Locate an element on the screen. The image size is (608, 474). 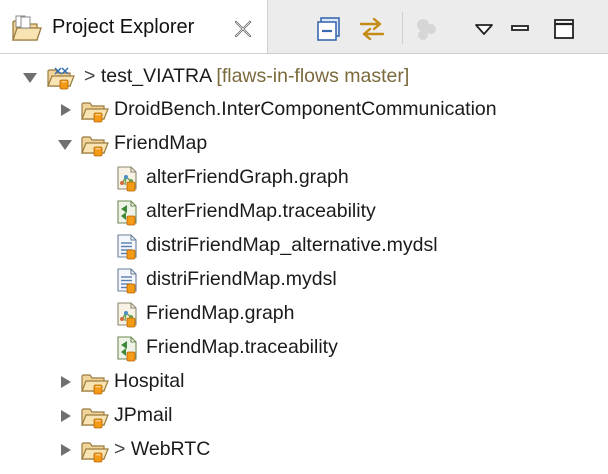
tree-row-file: distriFriendMap_alternative.mydsl is located at coordinates (304, 246).